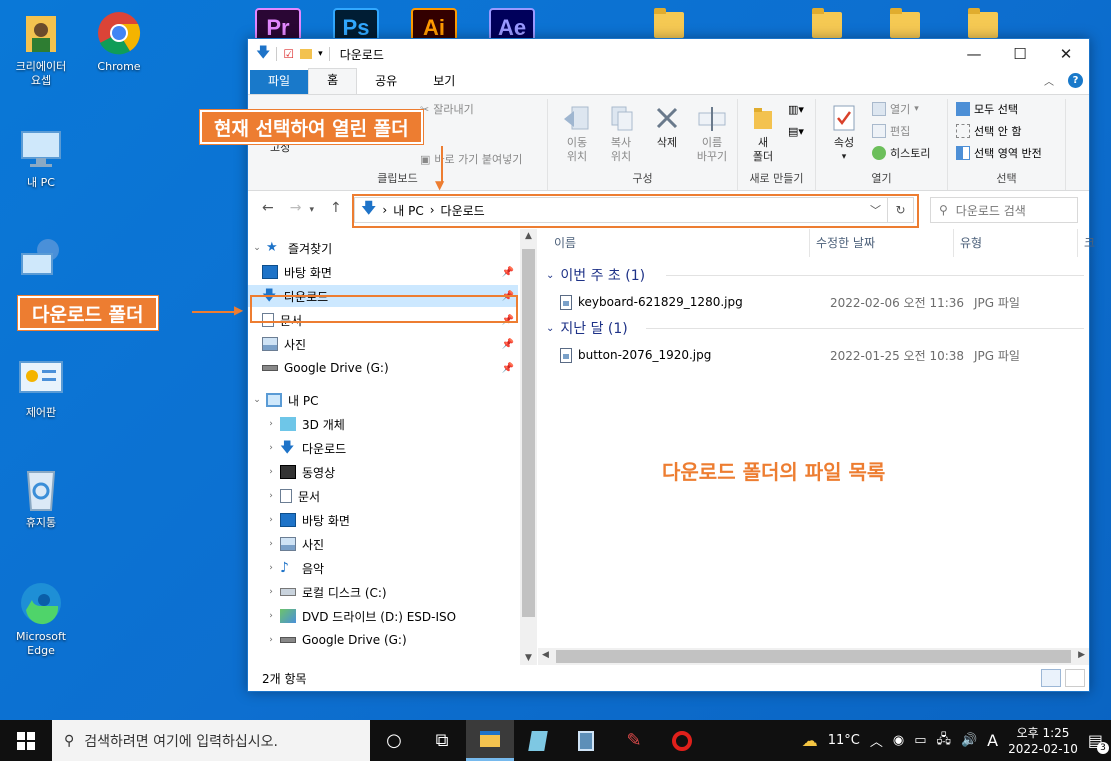 This screenshot has height=761, width=1111. I want to click on details-view-button, so click(1051, 678).